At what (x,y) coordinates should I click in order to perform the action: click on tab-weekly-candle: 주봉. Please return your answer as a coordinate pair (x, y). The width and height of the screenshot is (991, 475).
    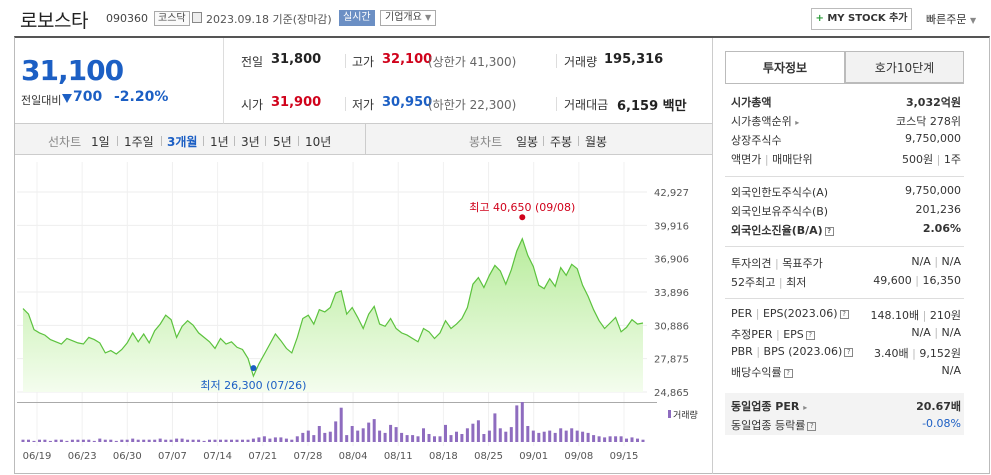
    Looking at the image, I should click on (561, 141).